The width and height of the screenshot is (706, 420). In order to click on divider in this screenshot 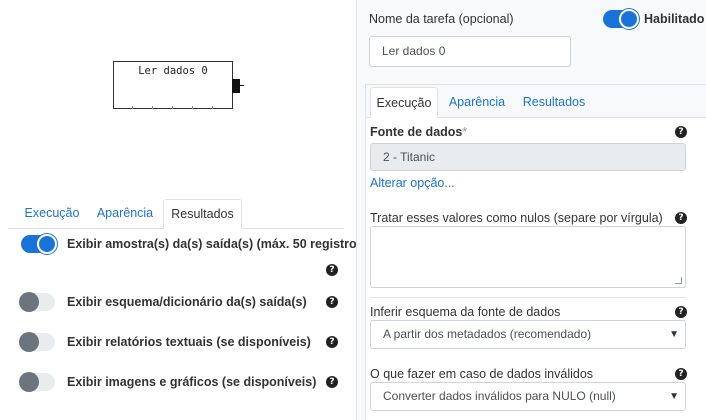, I will do `click(528, 297)`.